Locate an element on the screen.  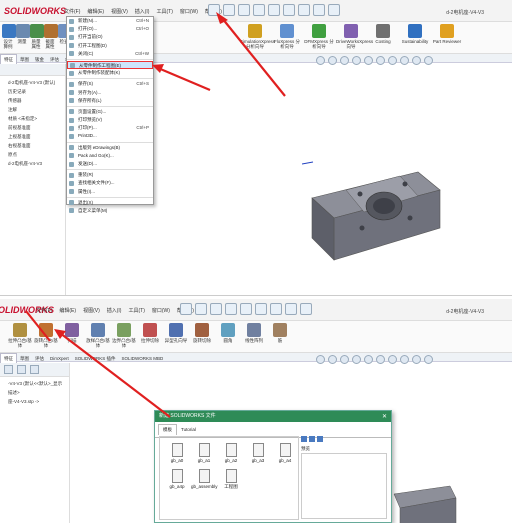
tree-item: d-2电机座-V4-V3 is located at coordinates (32, 163).